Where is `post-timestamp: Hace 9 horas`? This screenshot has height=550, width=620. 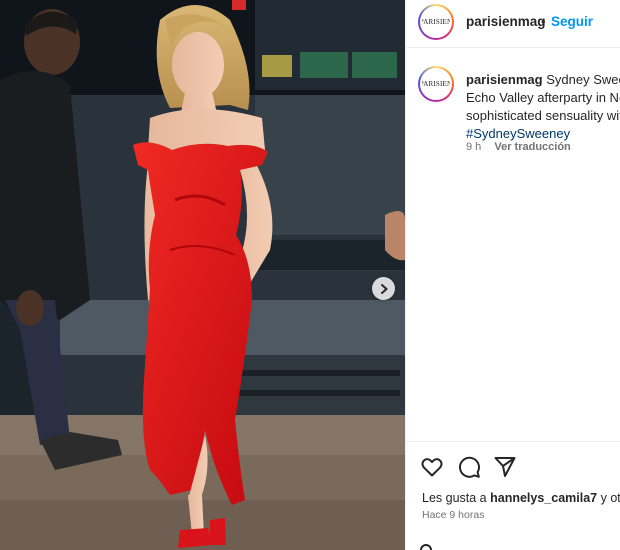
post-timestamp: Hace 9 horas is located at coordinates (453, 515).